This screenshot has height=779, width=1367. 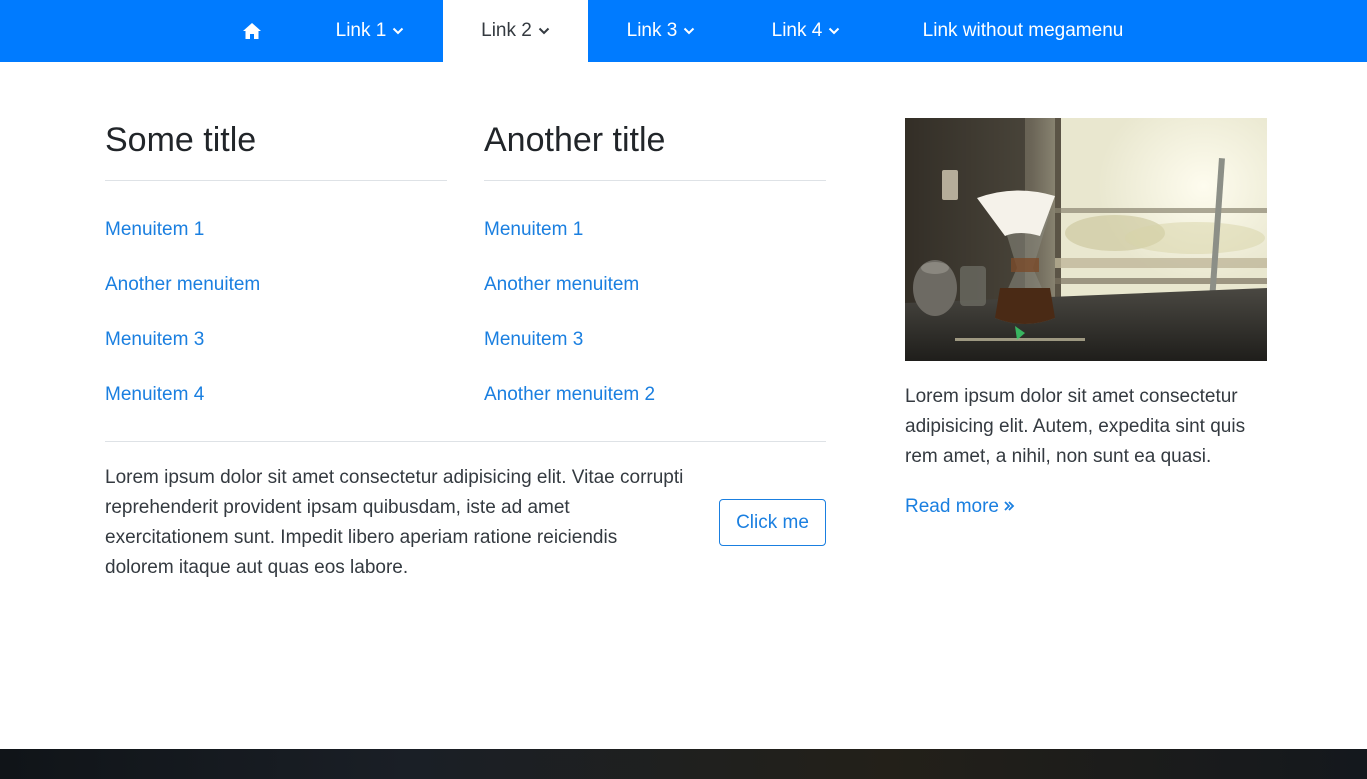 What do you see at coordinates (569, 395) in the screenshot?
I see `menu-item: Another menuitem 2` at bounding box center [569, 395].